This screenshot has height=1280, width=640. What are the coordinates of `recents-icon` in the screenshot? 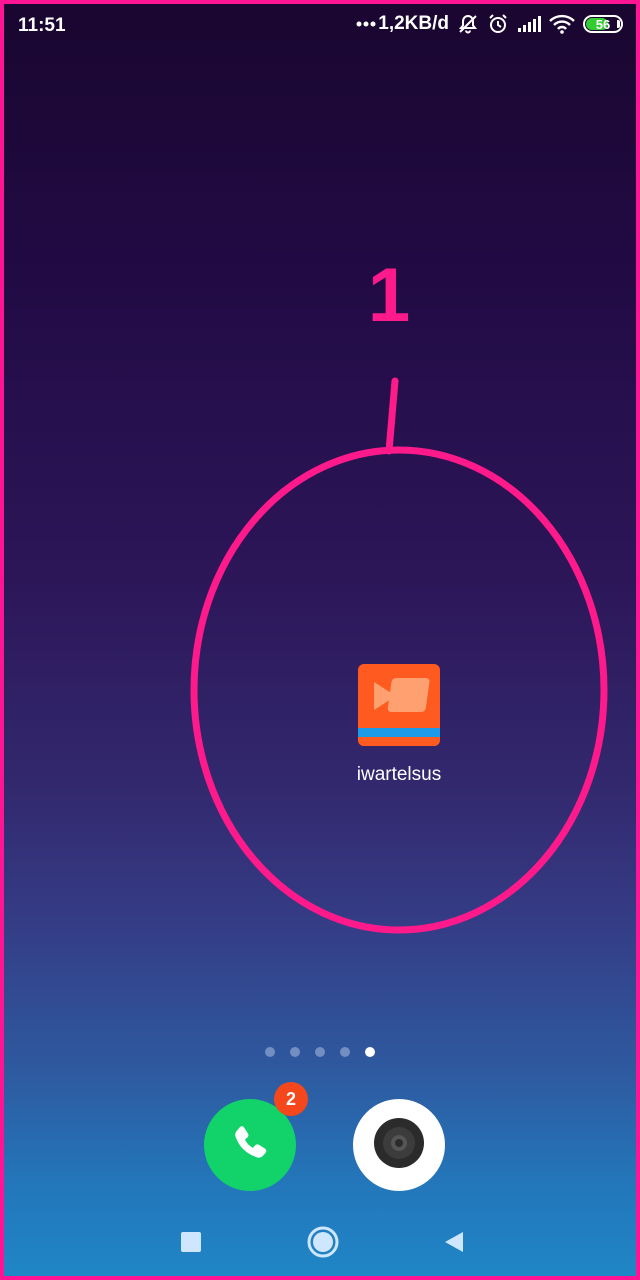 It's located at (191, 1242).